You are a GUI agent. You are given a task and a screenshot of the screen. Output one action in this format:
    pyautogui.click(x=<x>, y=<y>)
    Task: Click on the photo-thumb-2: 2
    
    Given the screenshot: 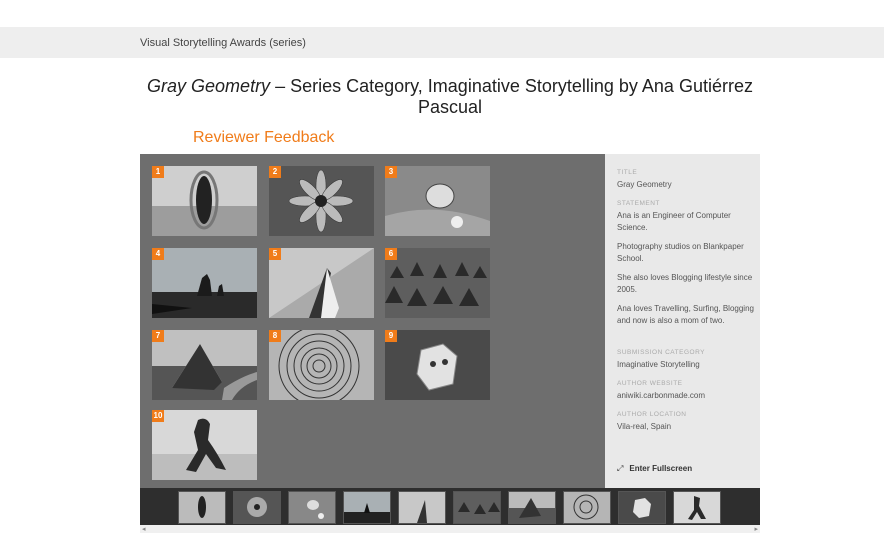 What is the action you would take?
    pyautogui.click(x=321, y=201)
    